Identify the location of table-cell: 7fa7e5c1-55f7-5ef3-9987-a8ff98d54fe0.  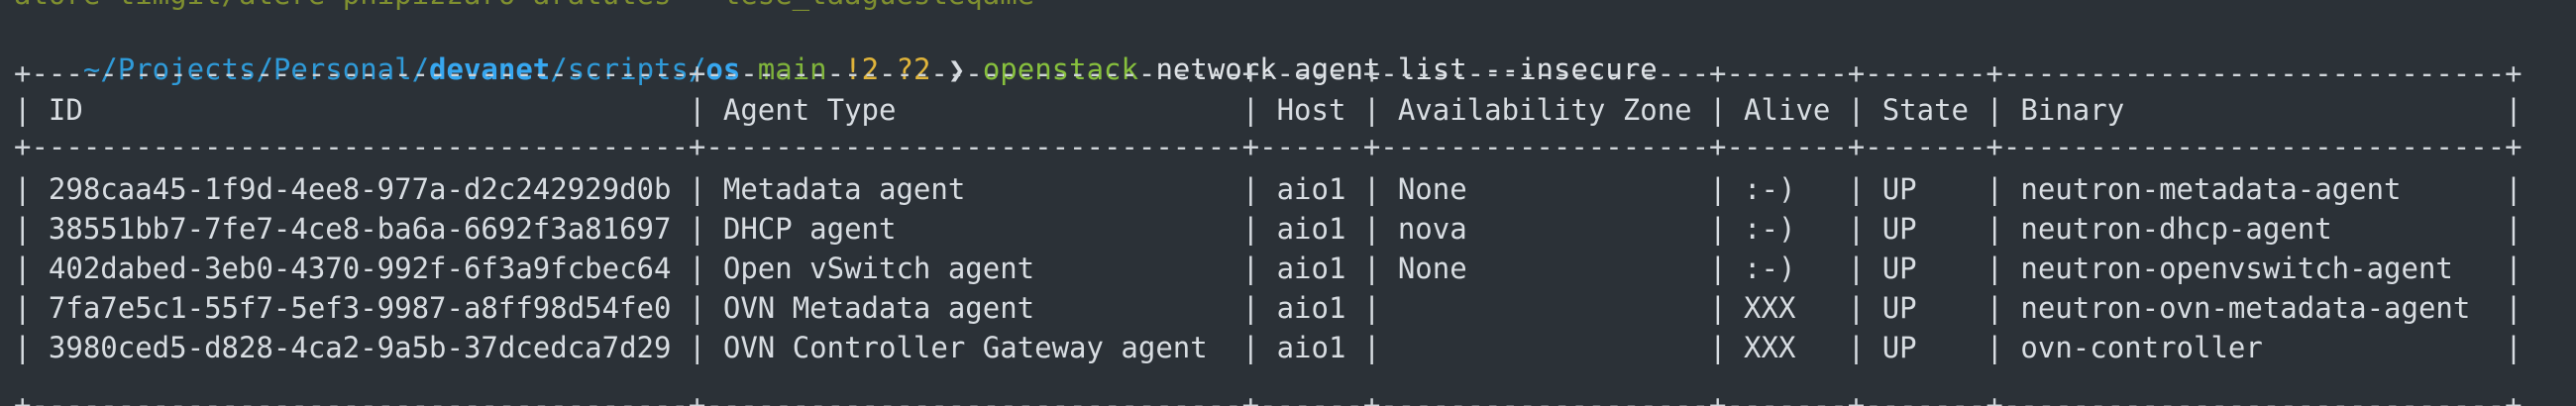
(360, 308).